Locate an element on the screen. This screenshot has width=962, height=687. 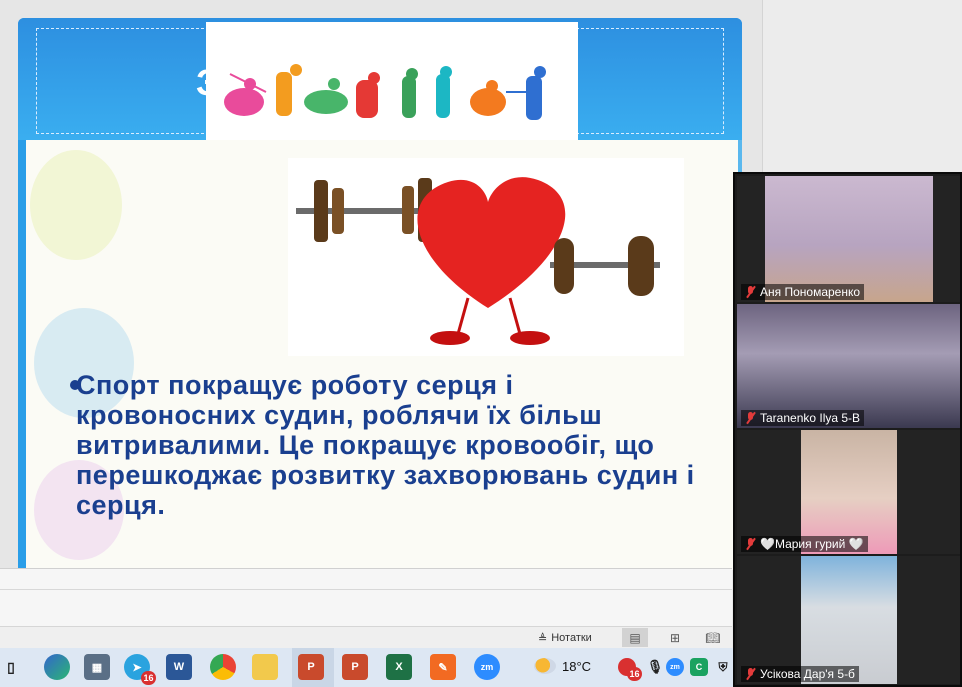
file-explorer-icon is located at coordinates (265, 667).